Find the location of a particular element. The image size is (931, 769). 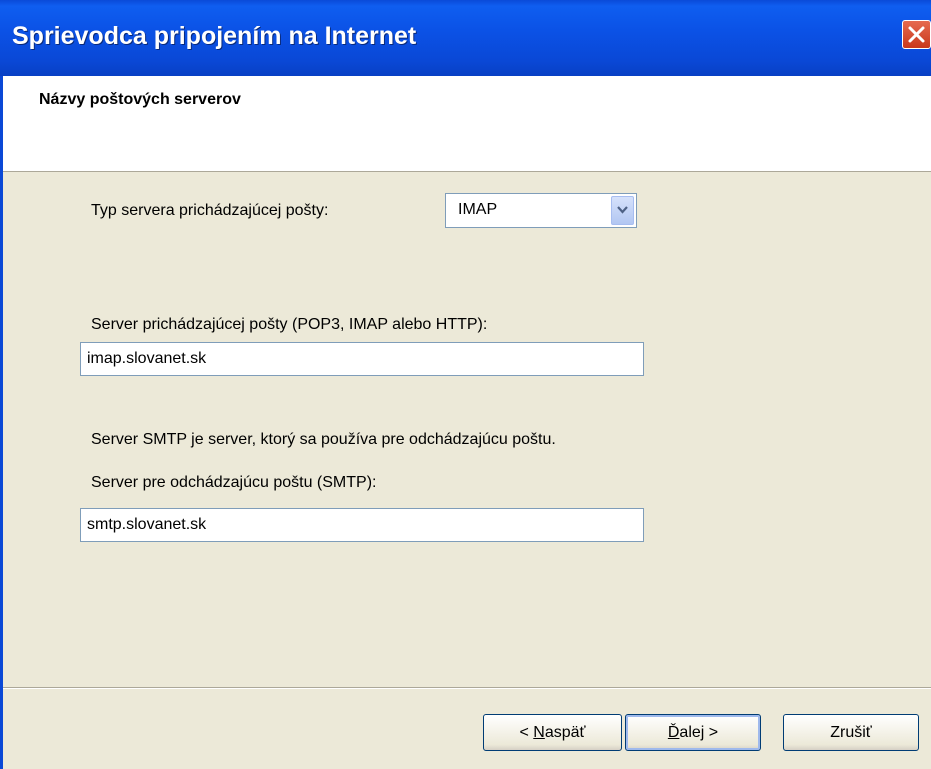

outgoing-server-label: Server pre odchádzajúcu poštu (SMTP): is located at coordinates (234, 482).